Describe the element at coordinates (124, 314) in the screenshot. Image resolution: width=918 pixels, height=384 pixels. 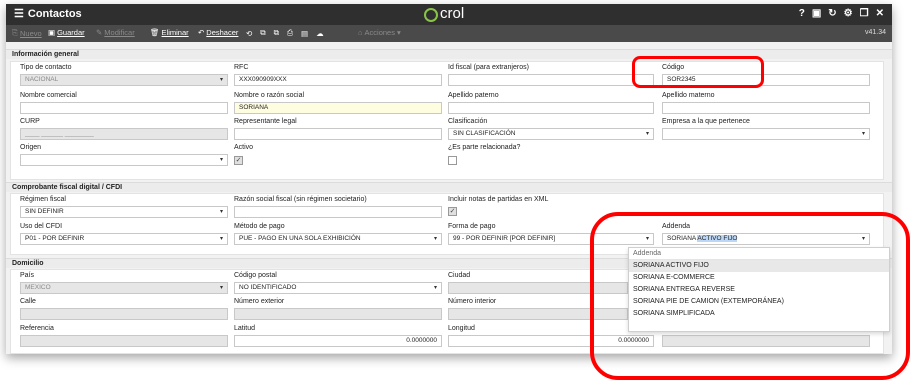
I see `calle-input` at that location.